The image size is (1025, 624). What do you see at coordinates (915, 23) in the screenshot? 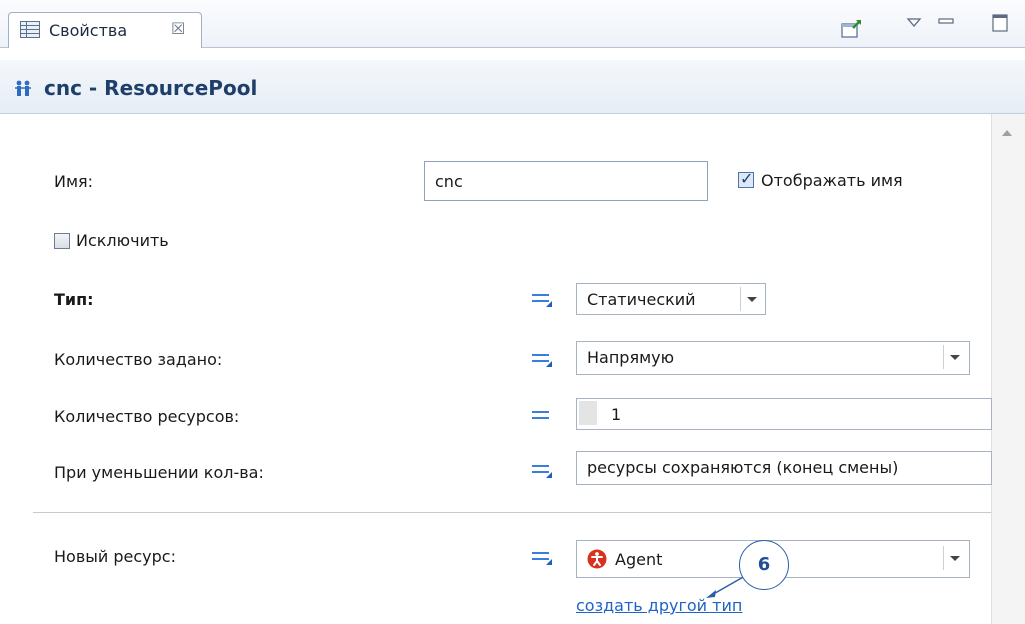
I see `view-menu-icon` at bounding box center [915, 23].